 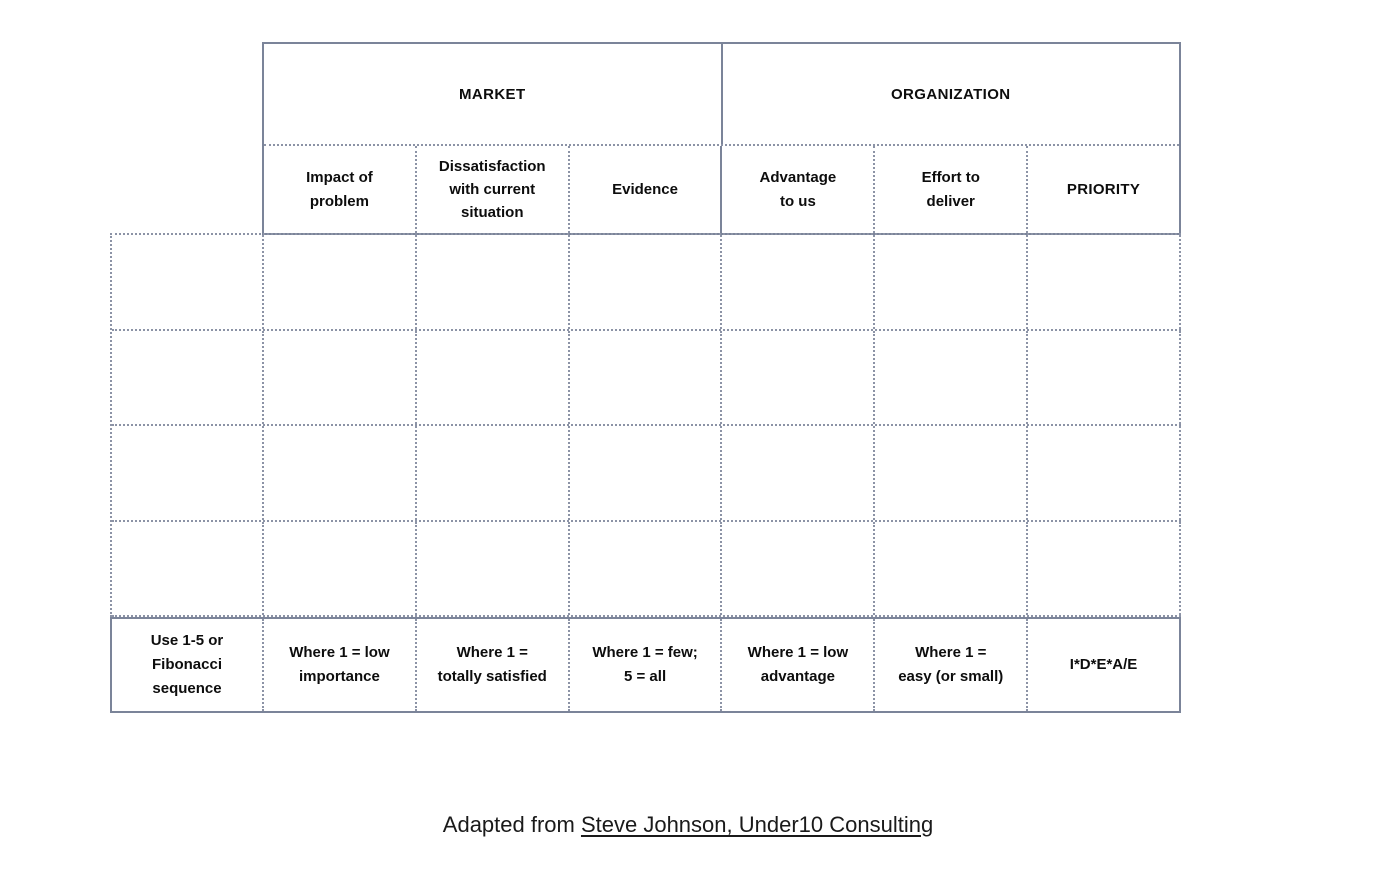 I want to click on group-header-row: MARKET ORGANIZATION, so click(x=721, y=94).